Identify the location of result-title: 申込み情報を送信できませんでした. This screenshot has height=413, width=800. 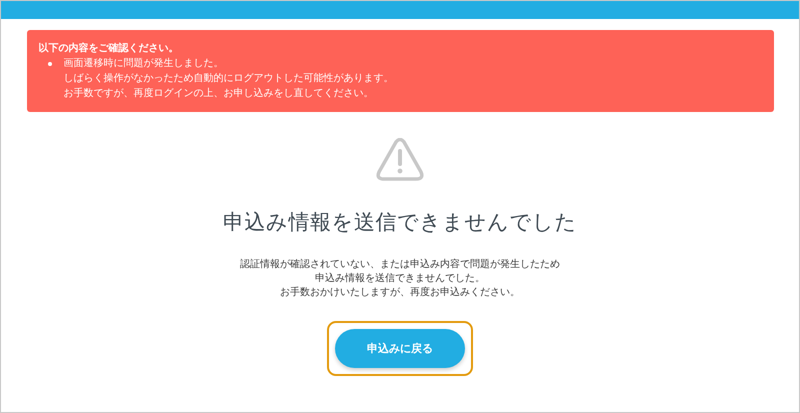
(400, 222).